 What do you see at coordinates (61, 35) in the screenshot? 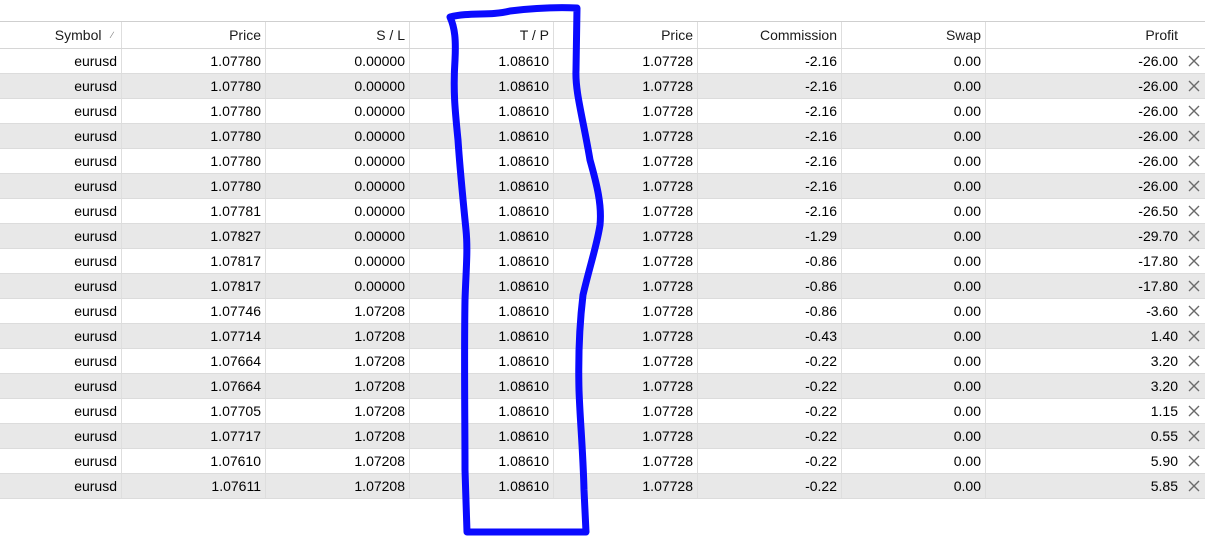
I see `column-header-symbol: Symbol ∕` at bounding box center [61, 35].